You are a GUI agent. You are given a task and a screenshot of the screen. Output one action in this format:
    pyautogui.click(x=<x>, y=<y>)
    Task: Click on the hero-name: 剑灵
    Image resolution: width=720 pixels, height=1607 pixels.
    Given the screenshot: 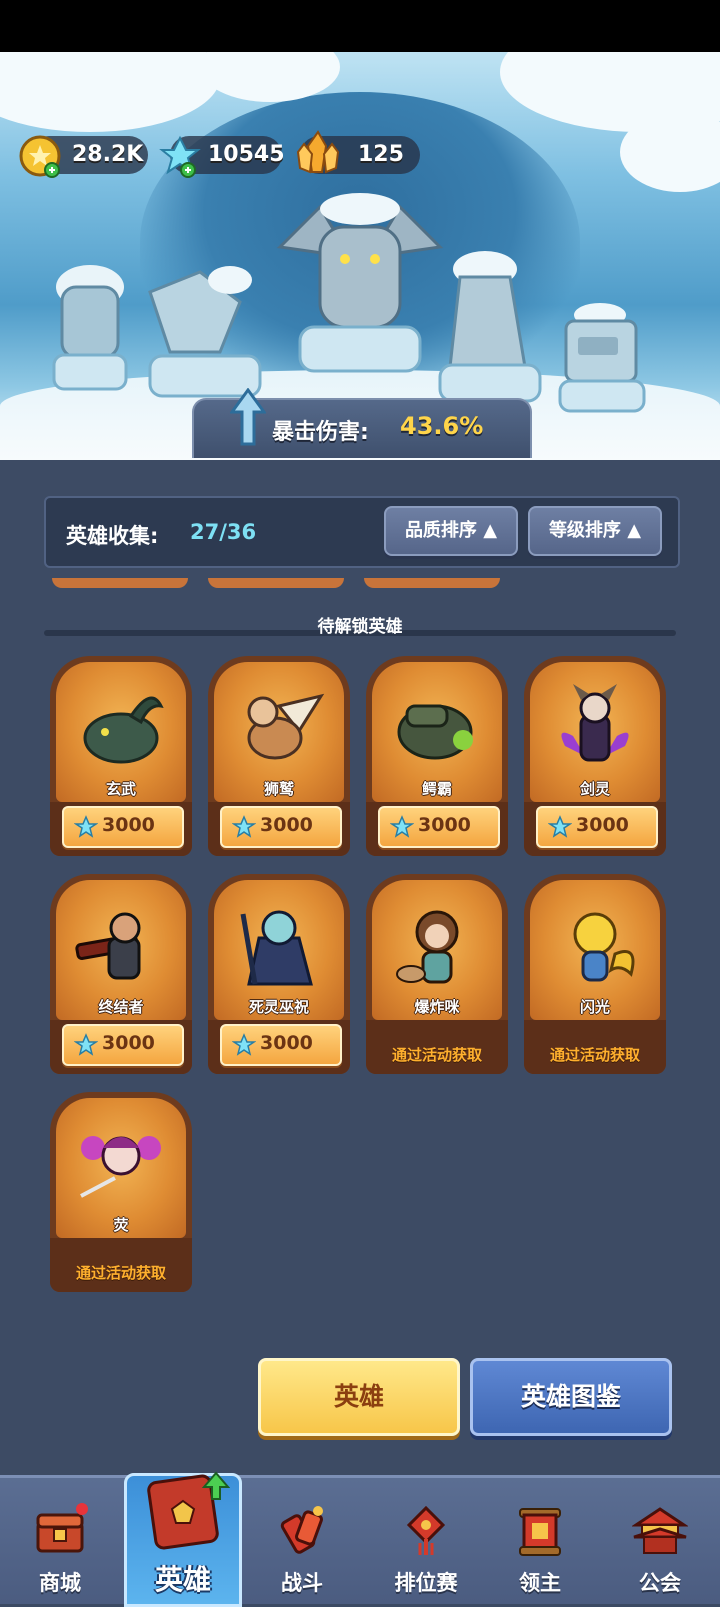 What is the action you would take?
    pyautogui.click(x=594, y=789)
    